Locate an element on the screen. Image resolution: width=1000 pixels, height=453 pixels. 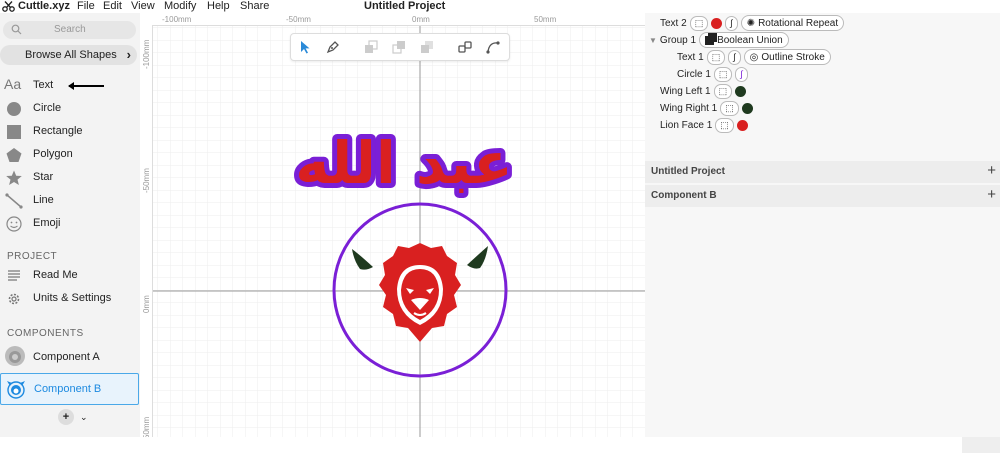
layer-text-2: Text 2 ⬚ ∫ ✺ Rotational Repeat is located at coordinates (752, 23).